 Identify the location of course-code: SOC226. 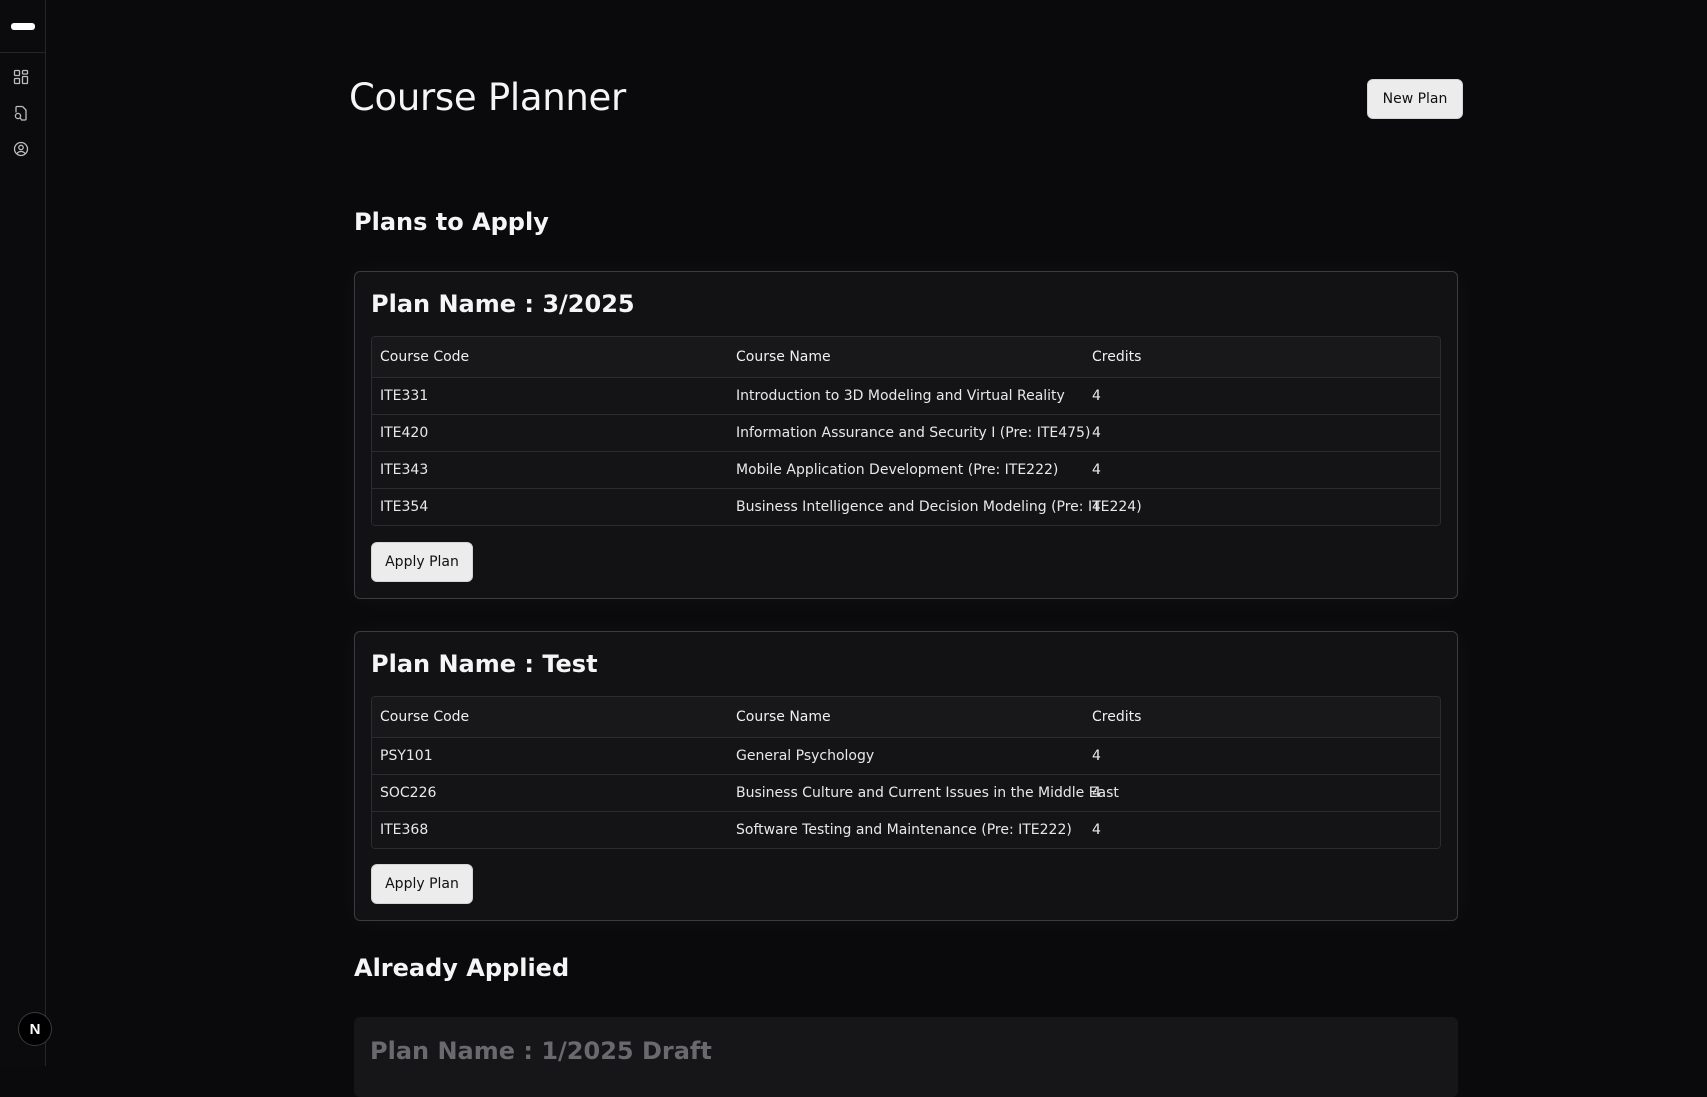
(408, 793).